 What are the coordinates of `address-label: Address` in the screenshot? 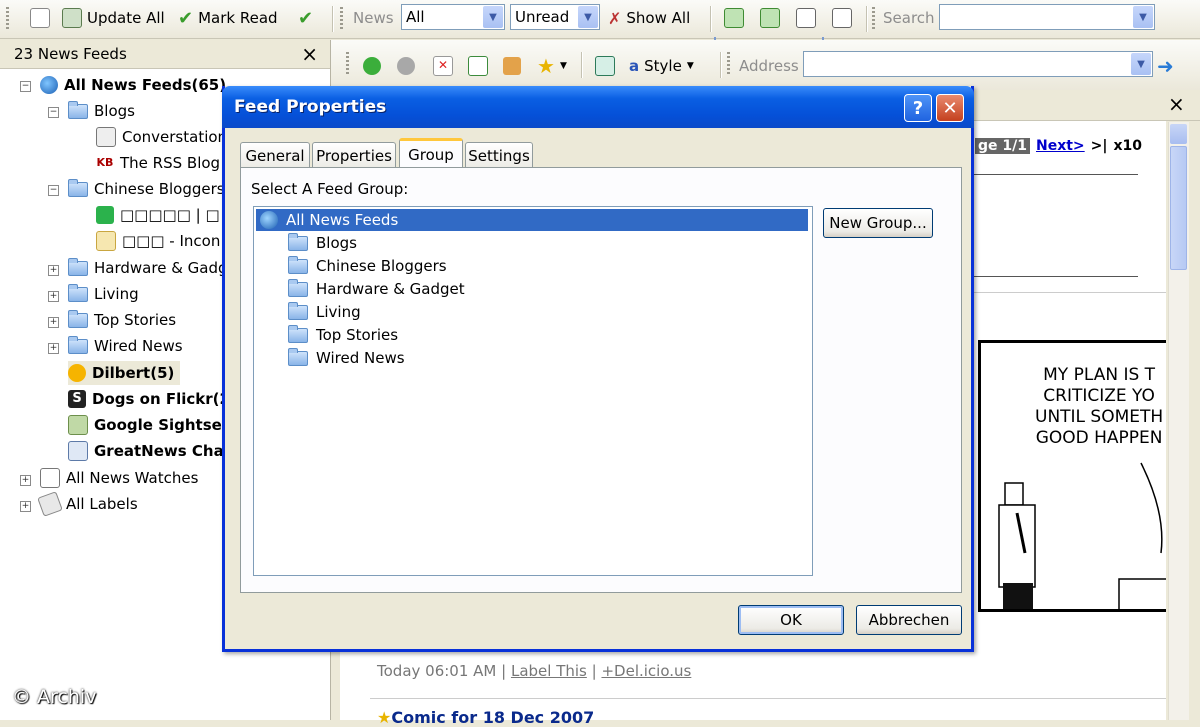 It's located at (769, 66).